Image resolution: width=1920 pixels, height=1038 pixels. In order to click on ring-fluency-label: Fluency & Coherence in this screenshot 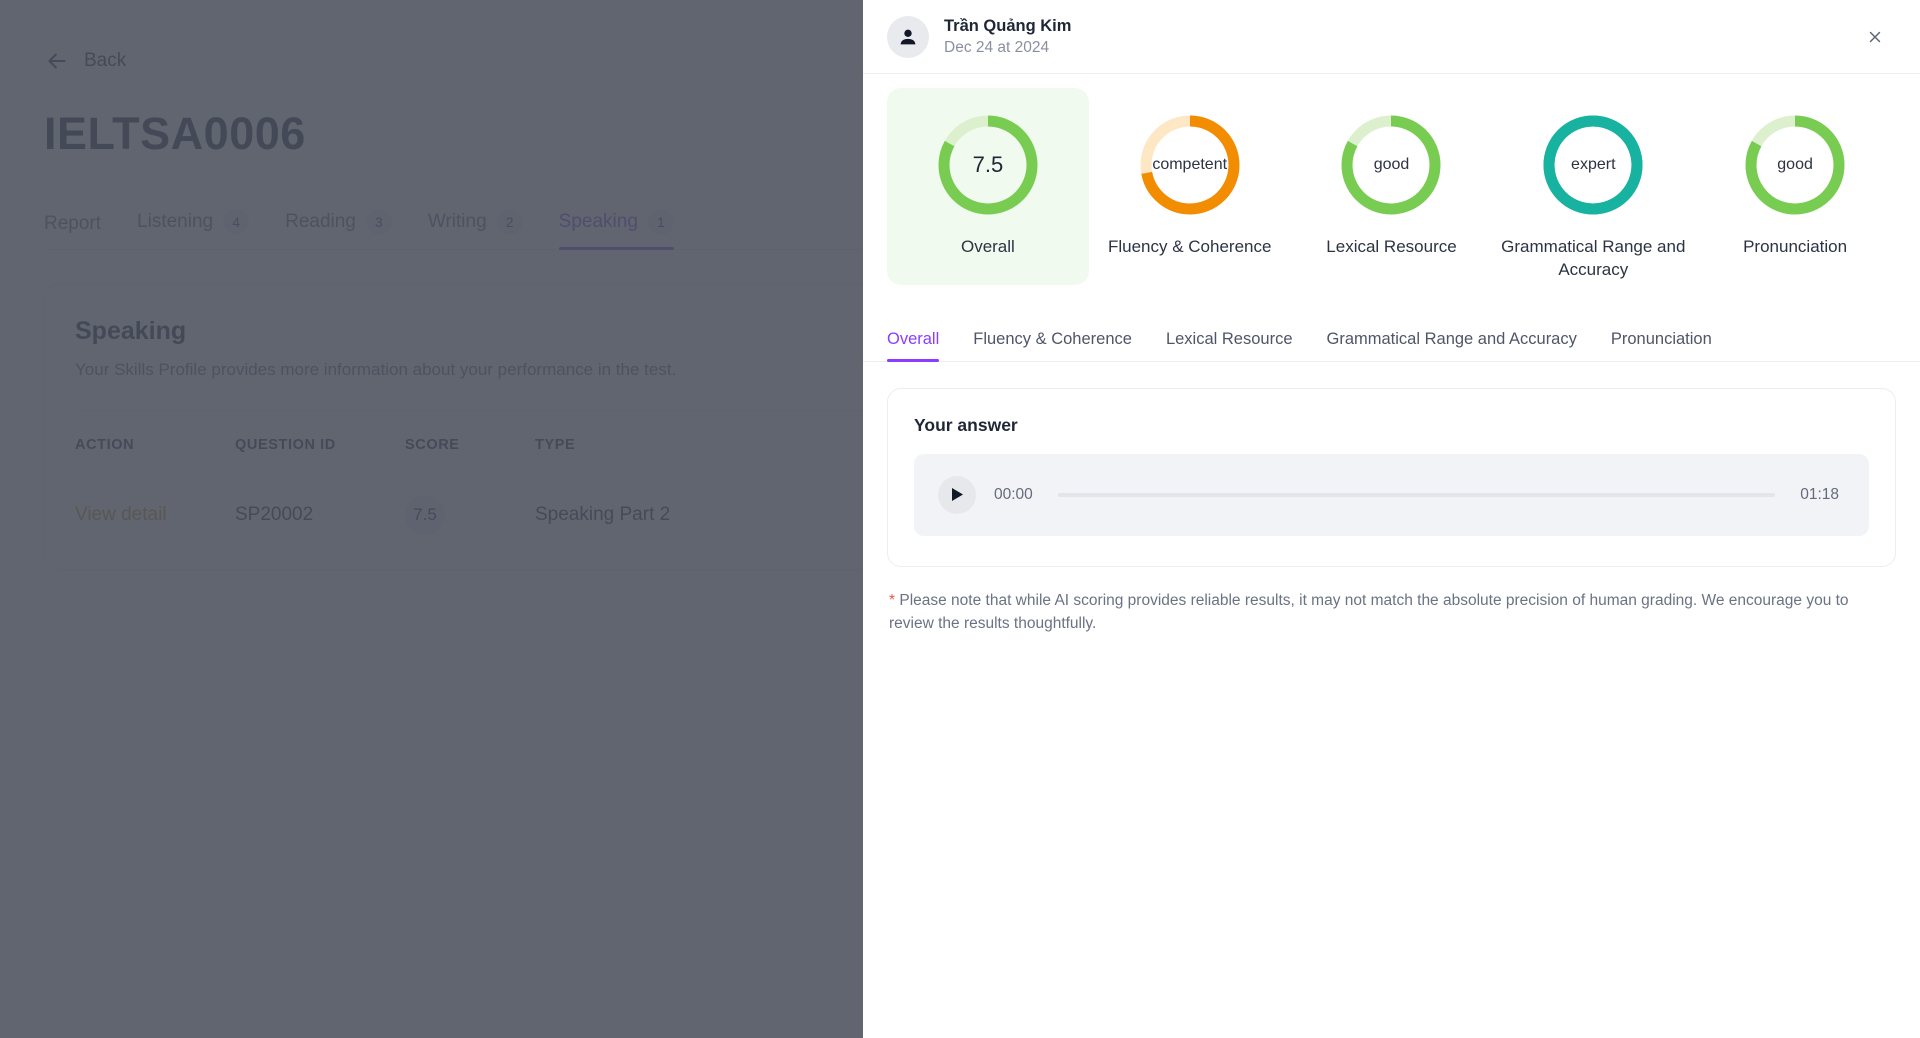, I will do `click(1189, 246)`.